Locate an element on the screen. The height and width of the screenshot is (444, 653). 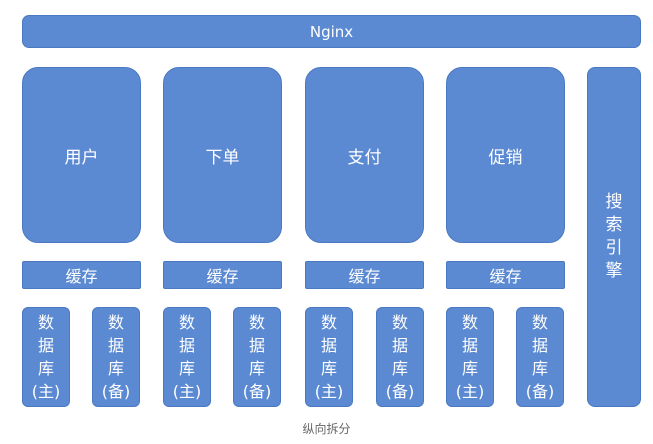
service-label: 用户 is located at coordinates (81, 157).